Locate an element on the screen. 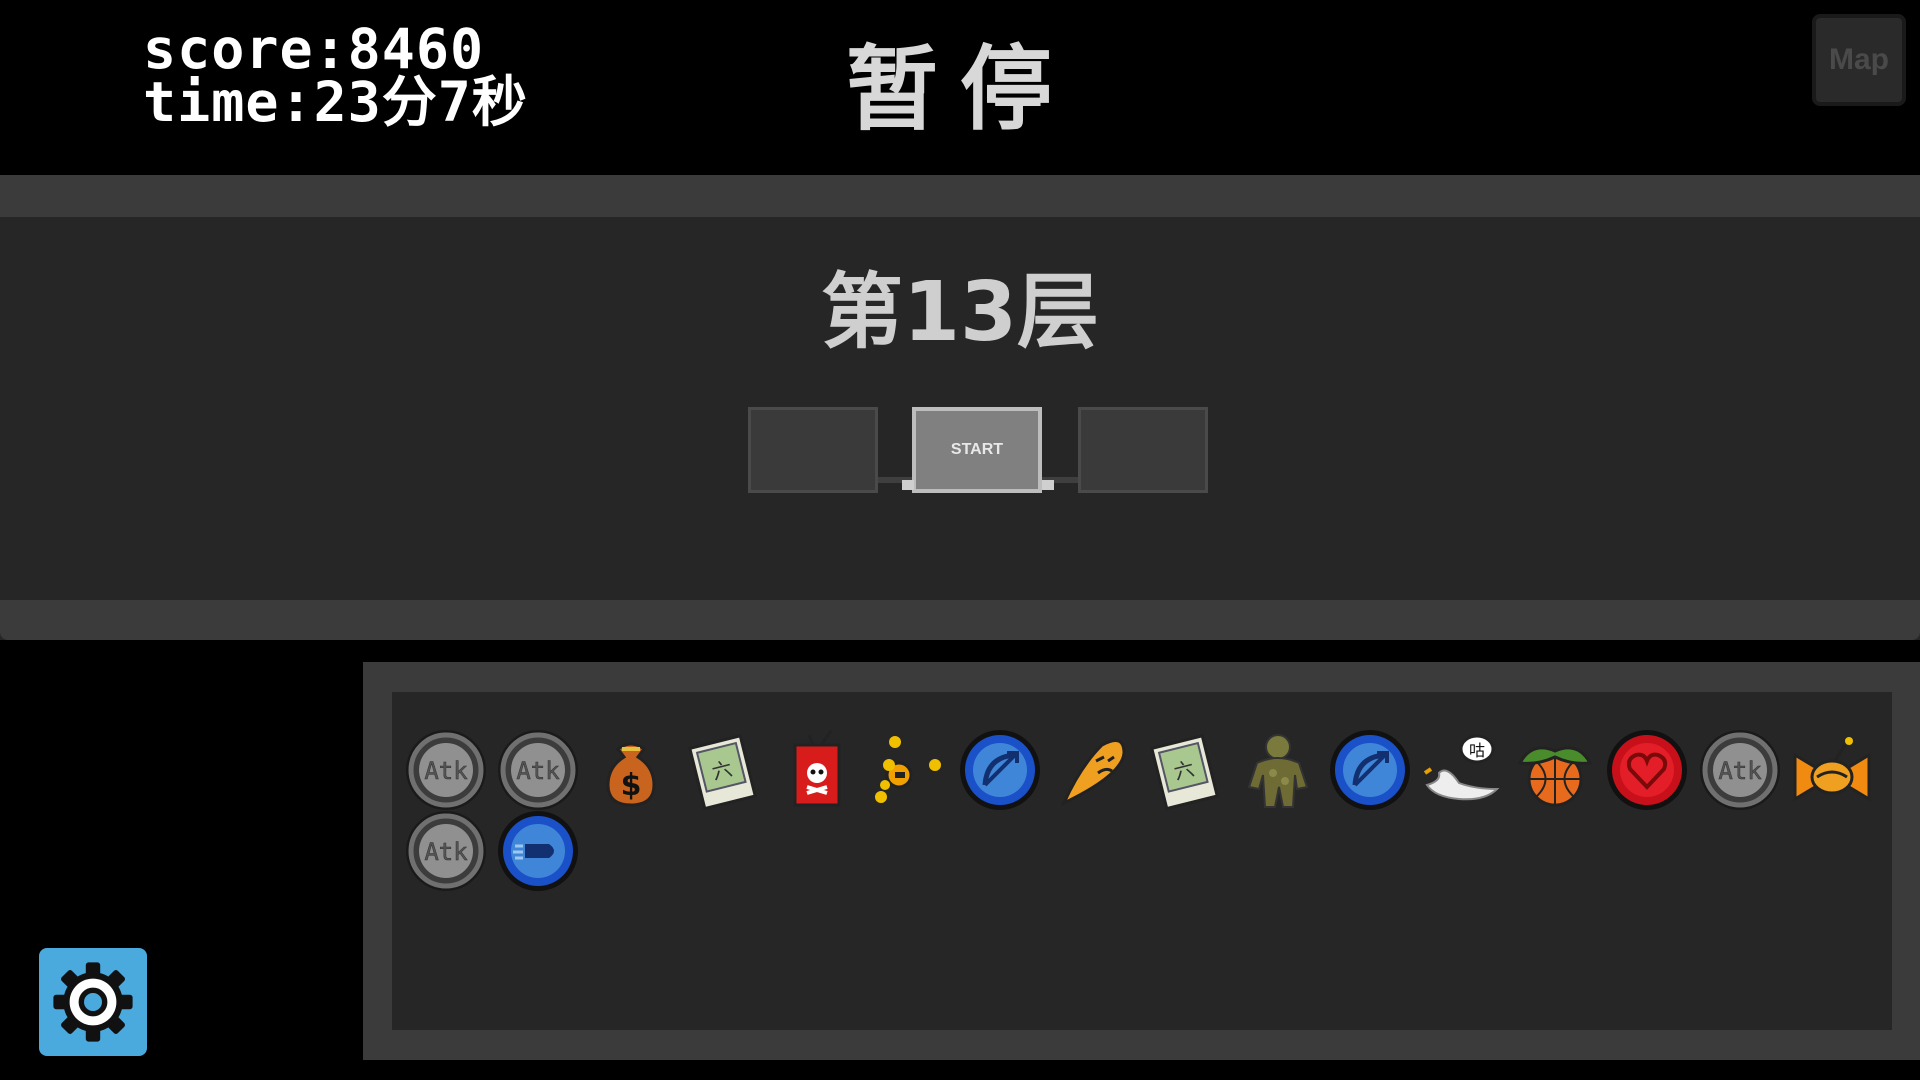 This screenshot has width=1920, height=1080. inventory-item: 咕 is located at coordinates (1462, 770).